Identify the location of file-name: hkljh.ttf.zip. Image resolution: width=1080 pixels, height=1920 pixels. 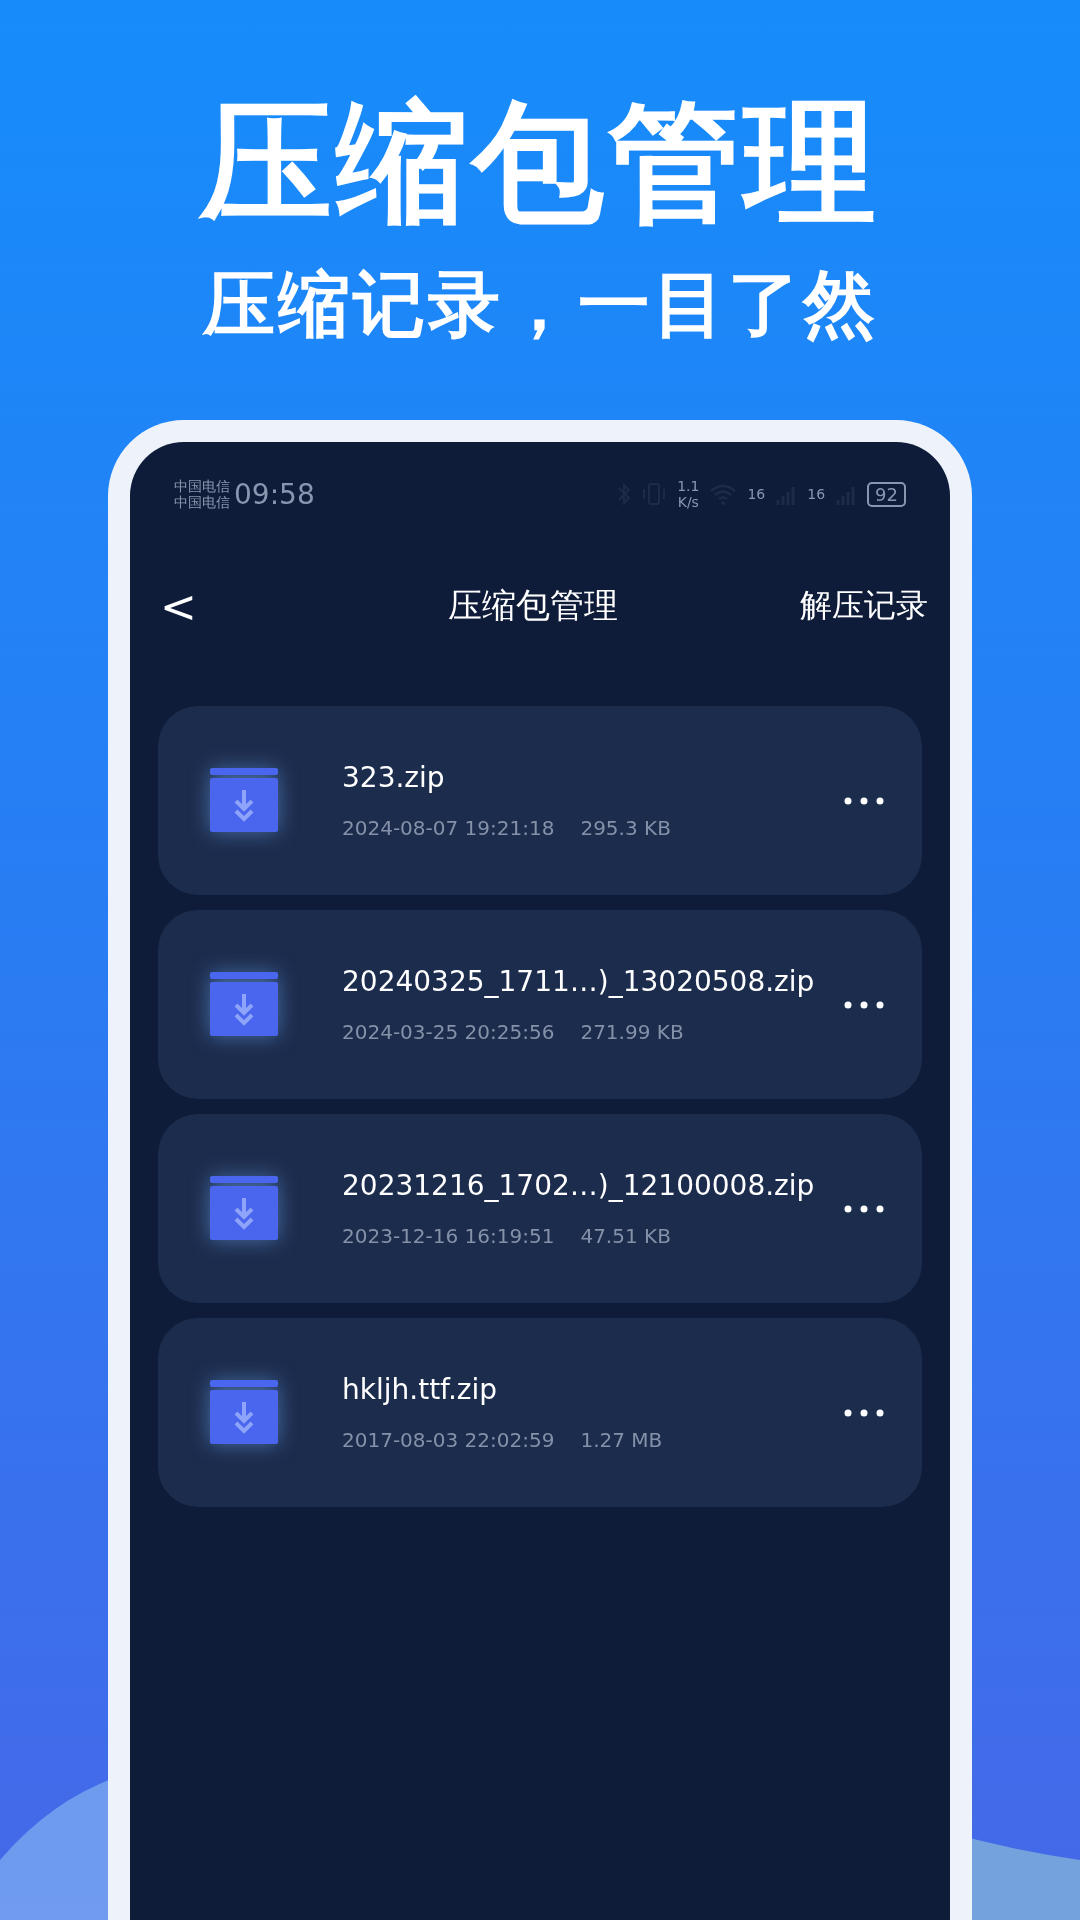
(420, 1390).